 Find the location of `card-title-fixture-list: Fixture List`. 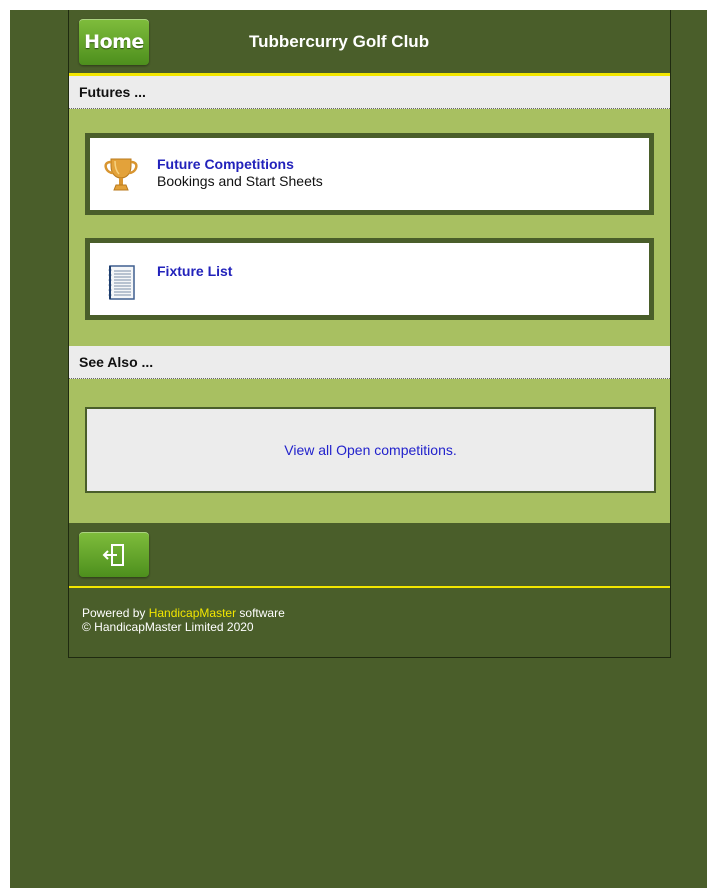

card-title-fixture-list: Fixture List is located at coordinates (194, 271).